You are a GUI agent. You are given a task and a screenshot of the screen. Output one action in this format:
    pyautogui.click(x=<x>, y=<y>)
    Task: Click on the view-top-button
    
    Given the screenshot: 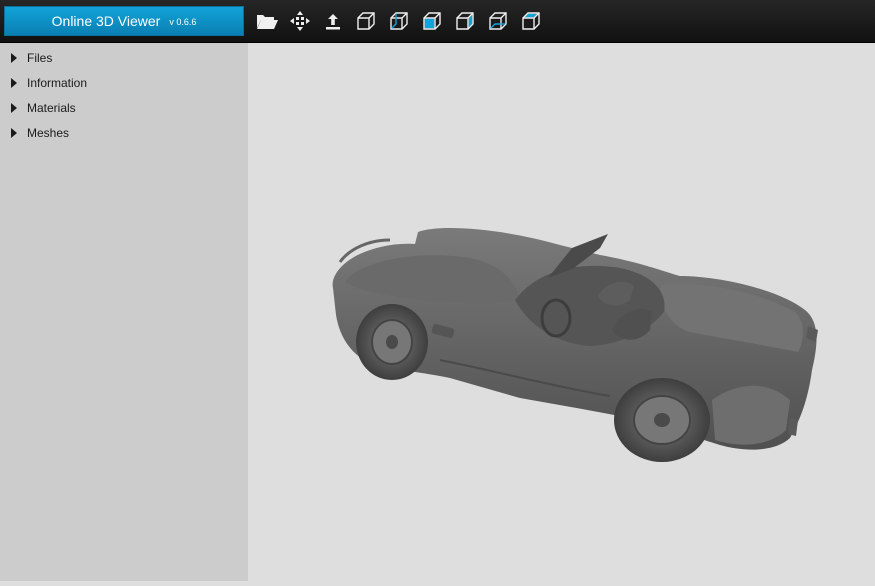 What is the action you would take?
    pyautogui.click(x=498, y=21)
    